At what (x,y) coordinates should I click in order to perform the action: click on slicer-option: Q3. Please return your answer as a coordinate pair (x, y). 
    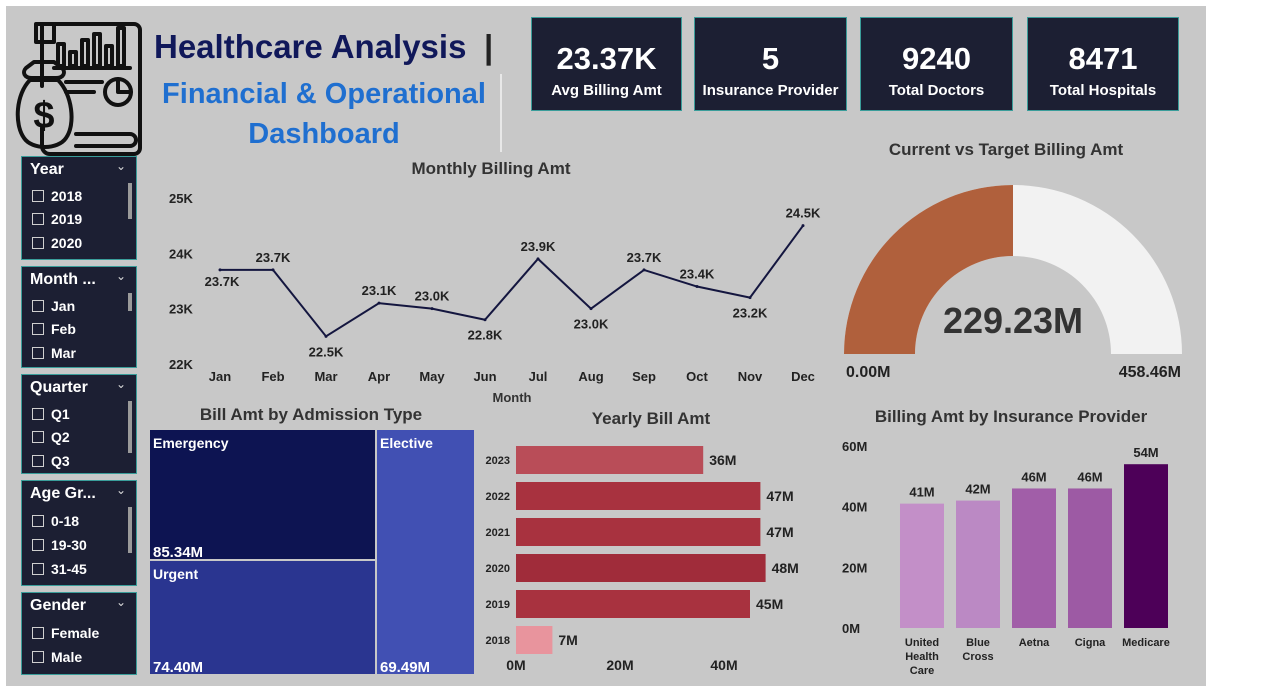
    Looking at the image, I should click on (51, 461).